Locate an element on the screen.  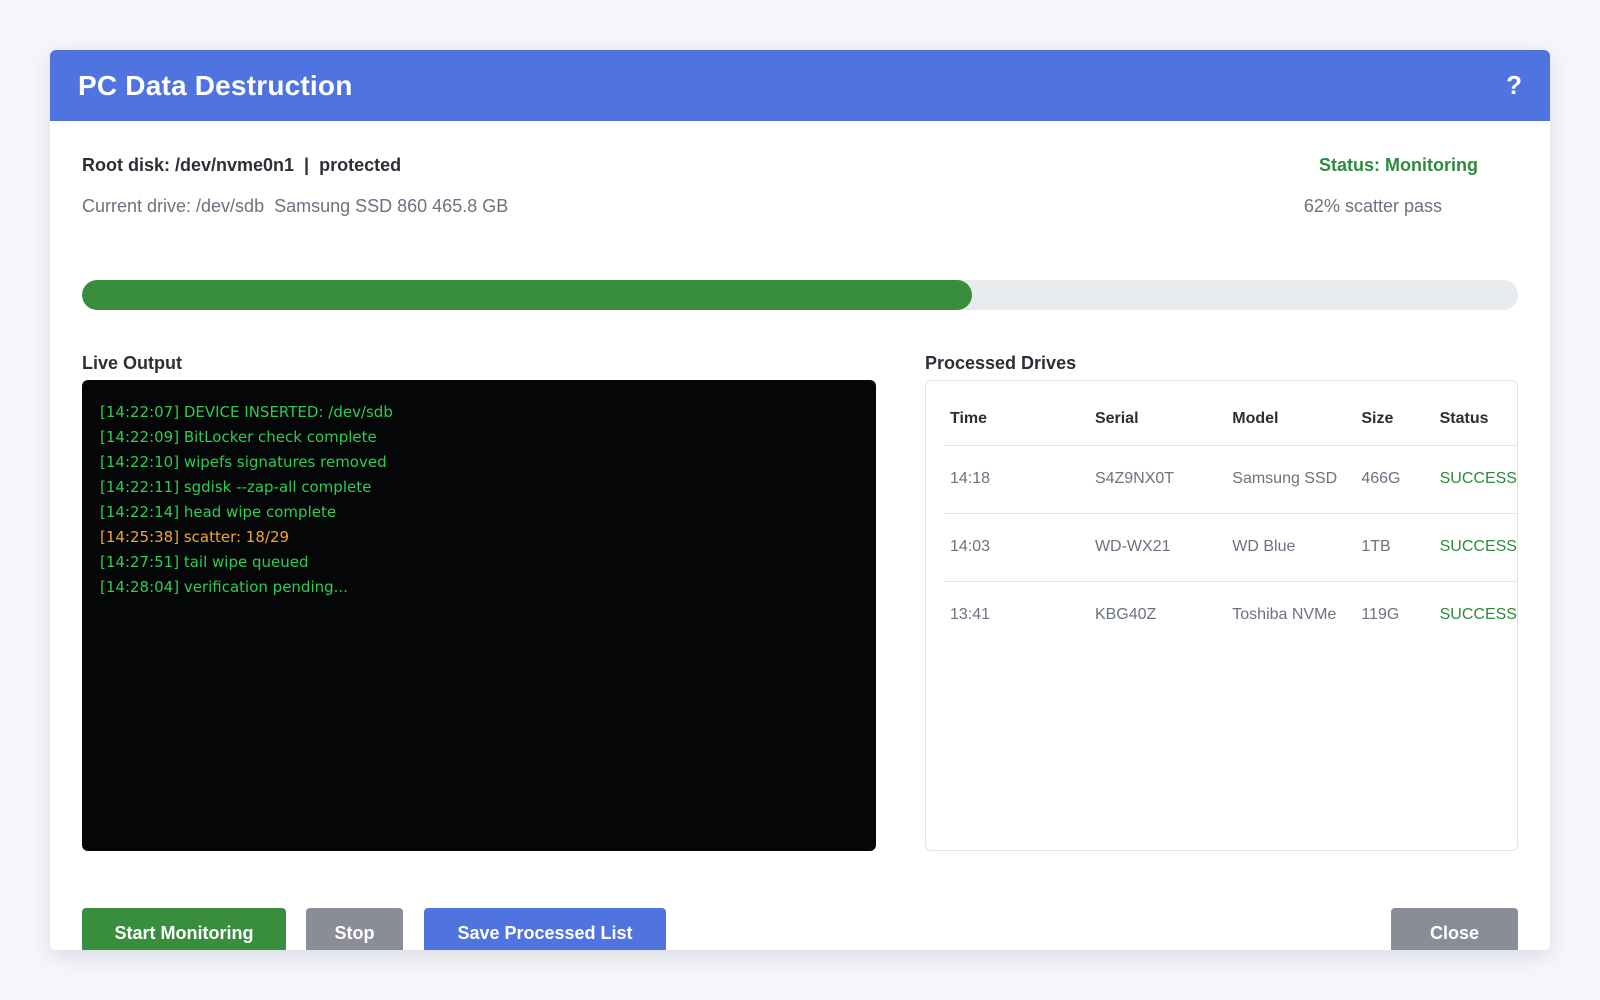
console-line: [14:22:11] sgdisk --zap-all complete is located at coordinates (236, 487).